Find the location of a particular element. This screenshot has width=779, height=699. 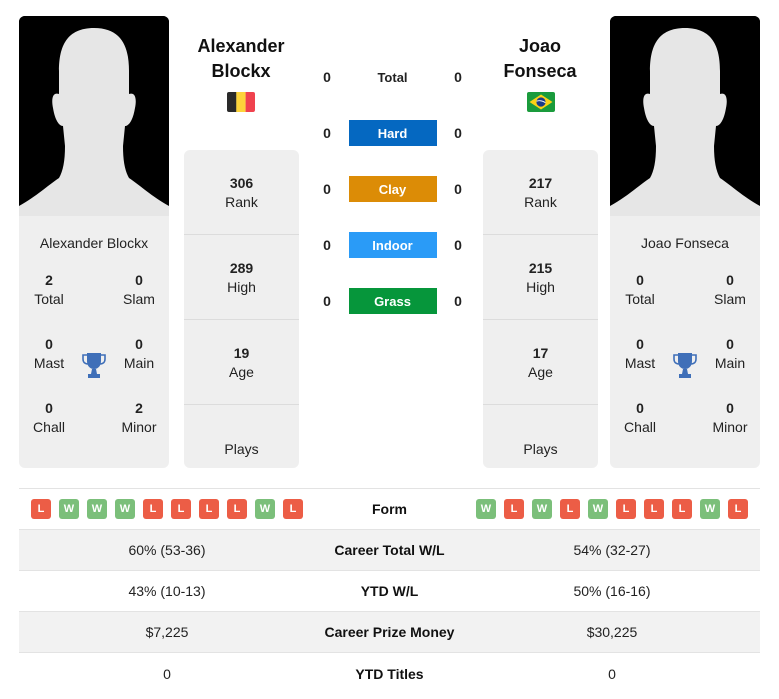

h2h-row-total: 0 Total 0 is located at coordinates (392, 77).